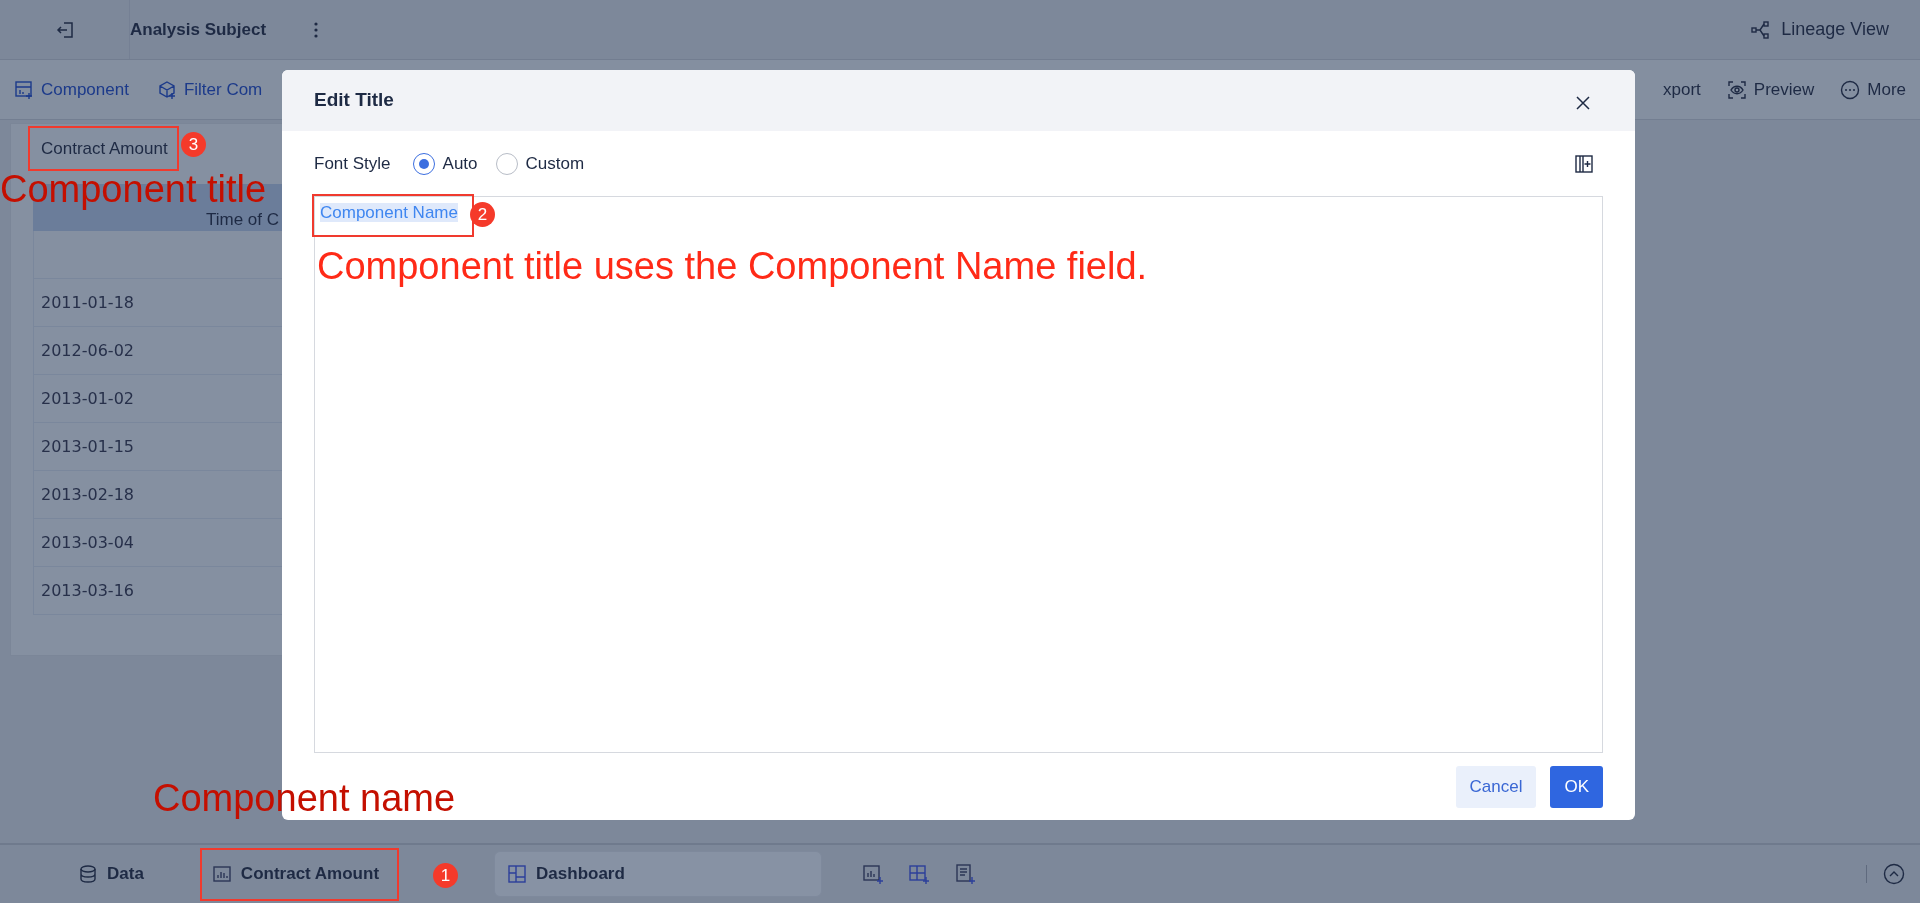 Image resolution: width=1920 pixels, height=903 pixels. What do you see at coordinates (658, 874) in the screenshot?
I see `bottom-tab: Dashboard` at bounding box center [658, 874].